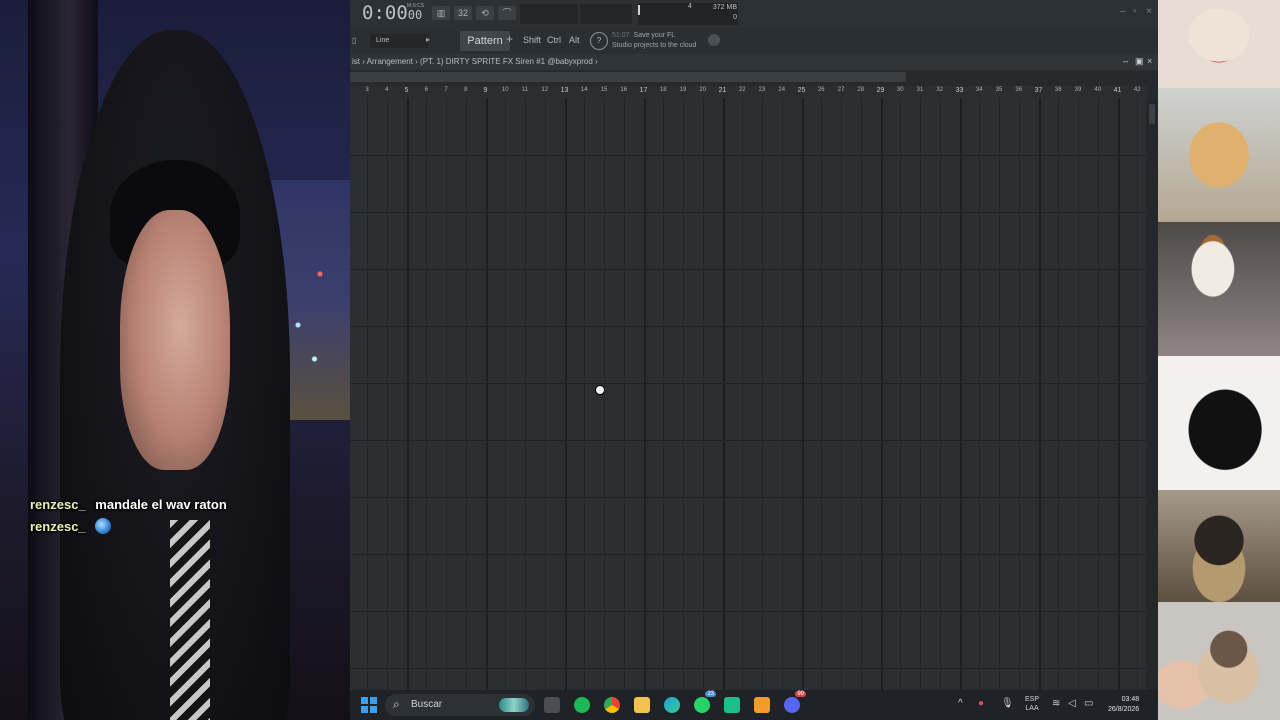 The image size is (1280, 720). What do you see at coordinates (782, 90) in the screenshot?
I see `ruler-label: 24` at bounding box center [782, 90].